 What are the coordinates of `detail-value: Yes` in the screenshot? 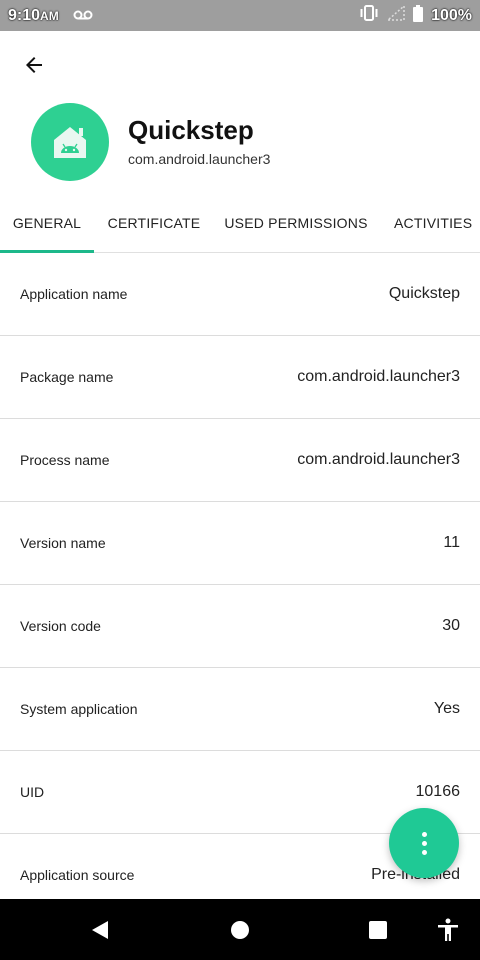 It's located at (446, 708).